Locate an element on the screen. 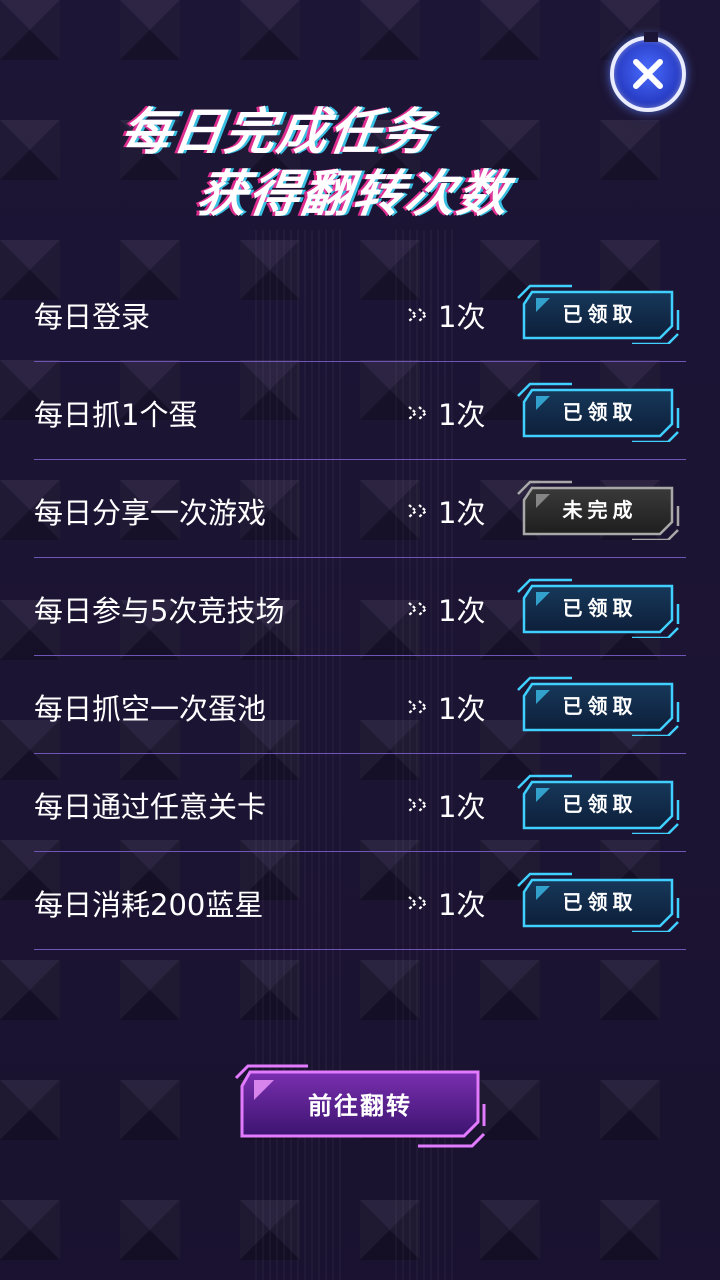 The width and height of the screenshot is (720, 1280). task-row: 每日通过任意关卡 1次 已领取 is located at coordinates (360, 803).